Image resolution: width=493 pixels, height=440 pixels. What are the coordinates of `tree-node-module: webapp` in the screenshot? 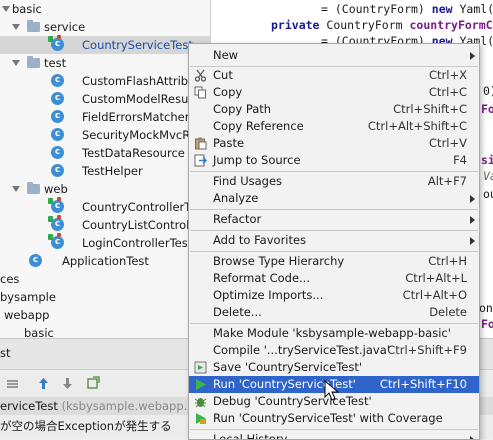 It's located at (105, 315).